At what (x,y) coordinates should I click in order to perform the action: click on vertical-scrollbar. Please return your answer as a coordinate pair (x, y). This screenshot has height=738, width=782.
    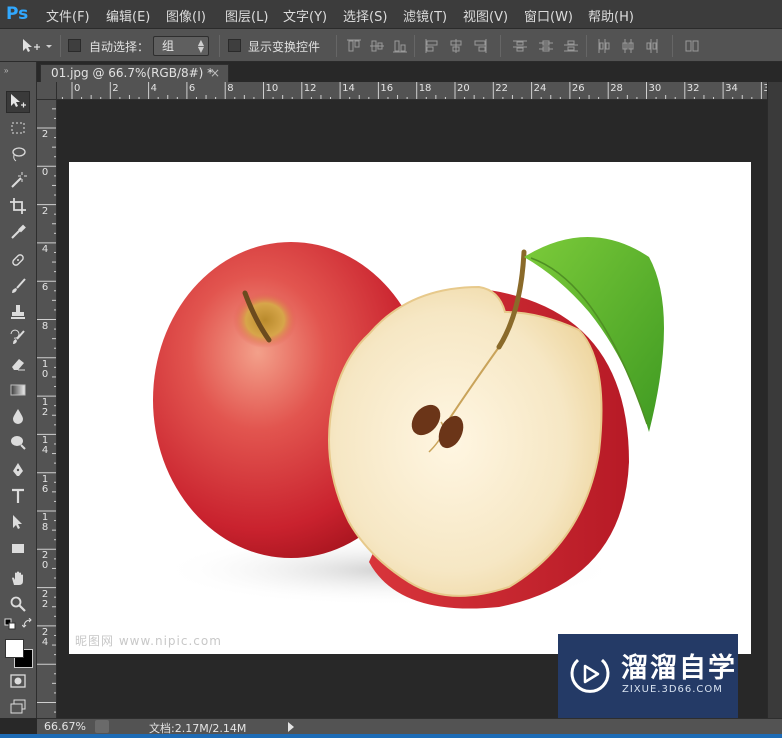
    Looking at the image, I should click on (774, 400).